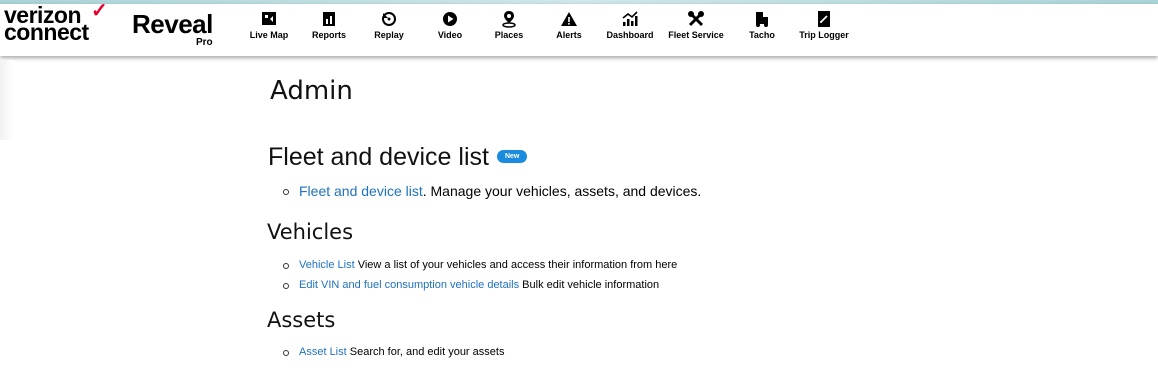  I want to click on nav-fleet-service: Fleet Service, so click(696, 25).